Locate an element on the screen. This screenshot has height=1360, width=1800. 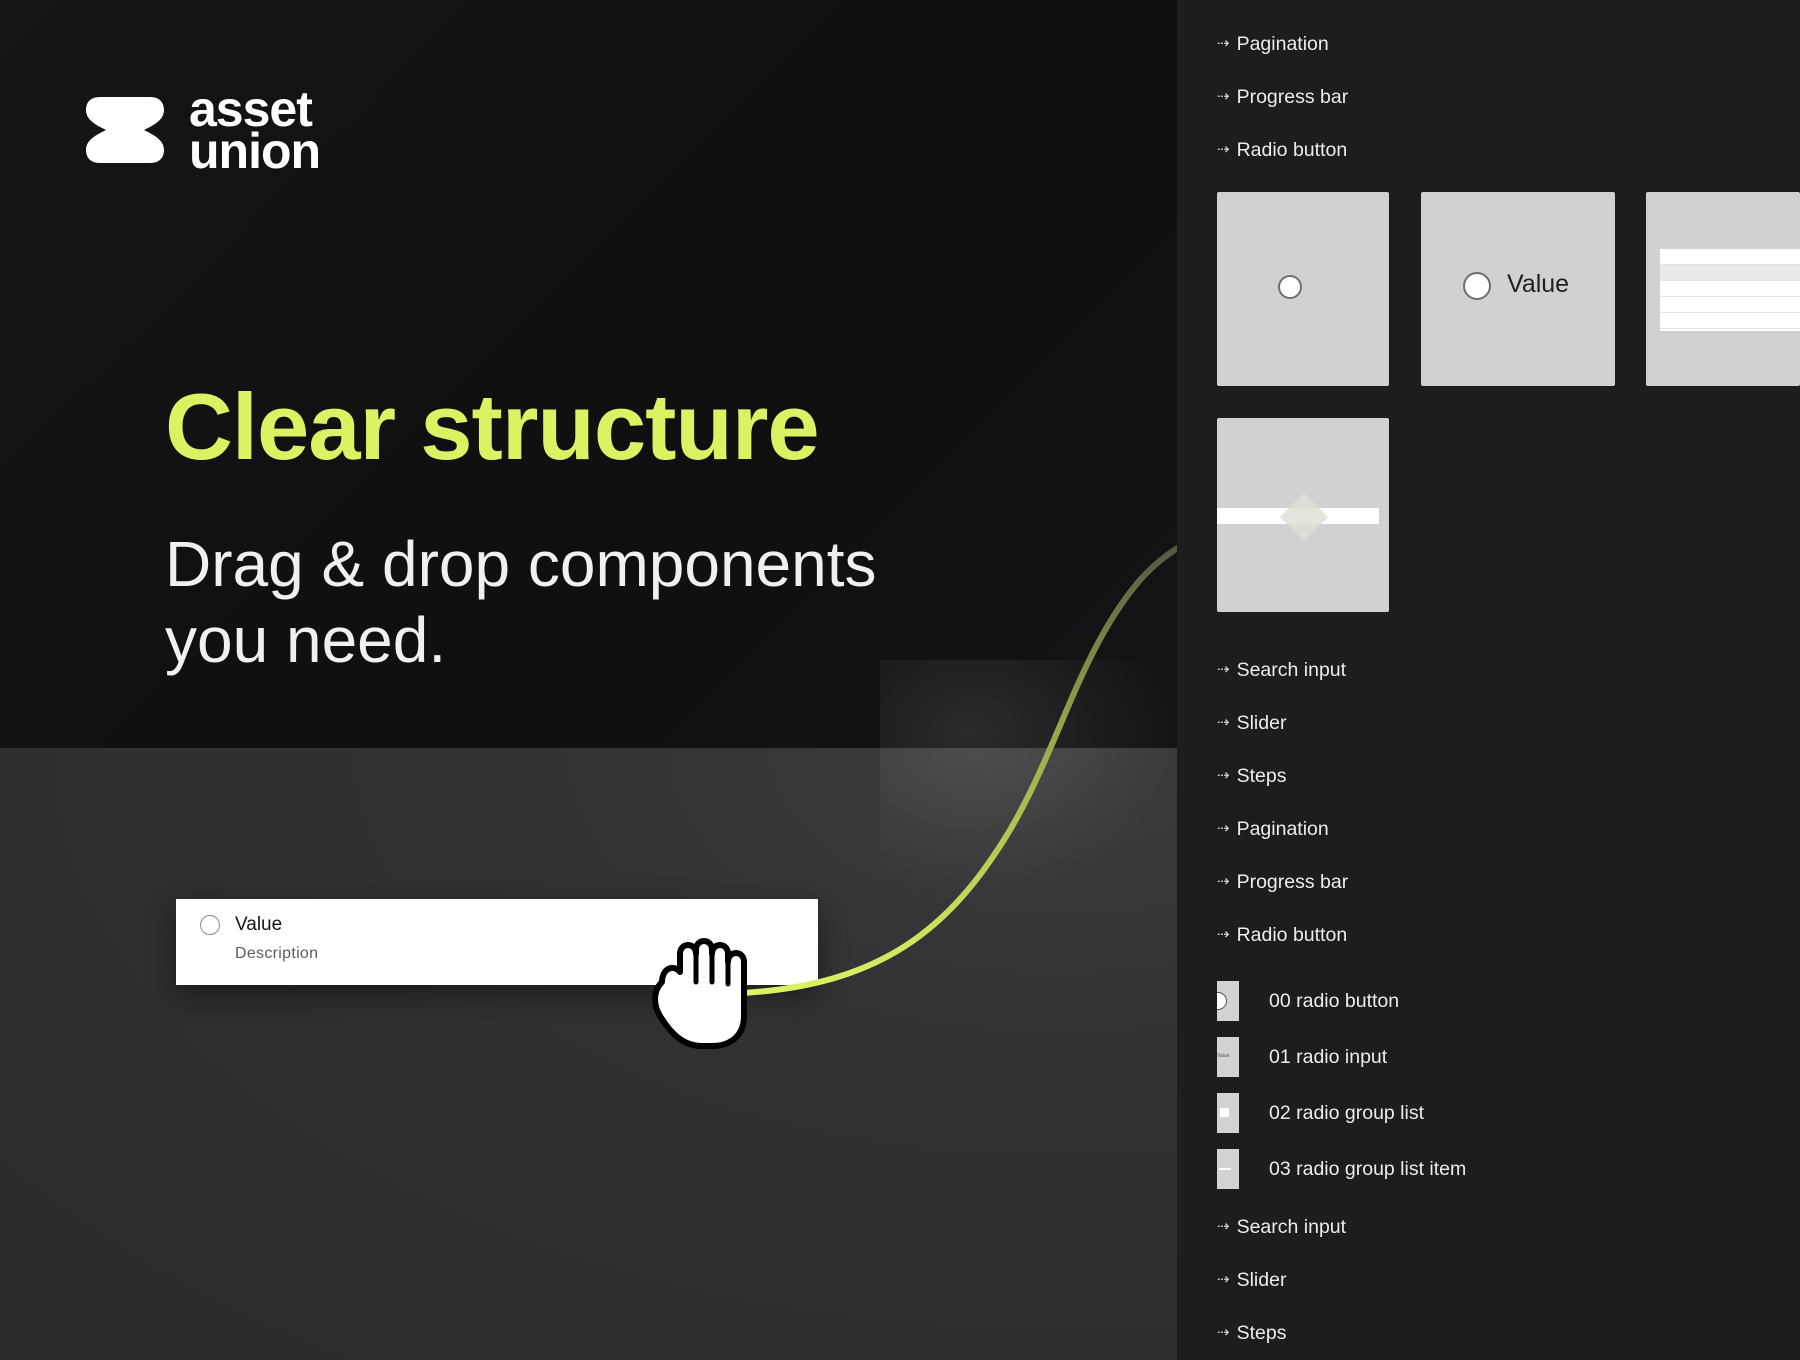
radio-group-icon is located at coordinates (1228, 1113).